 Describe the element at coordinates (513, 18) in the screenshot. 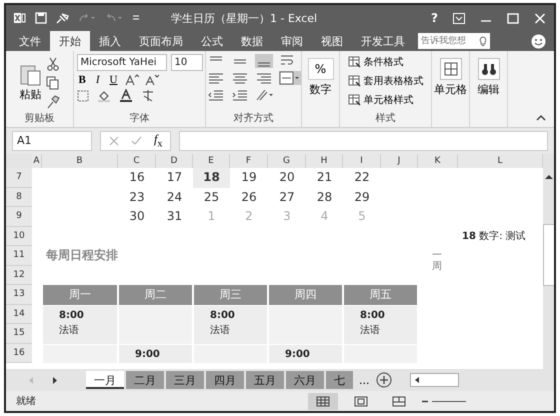

I see `maximize-icon` at that location.